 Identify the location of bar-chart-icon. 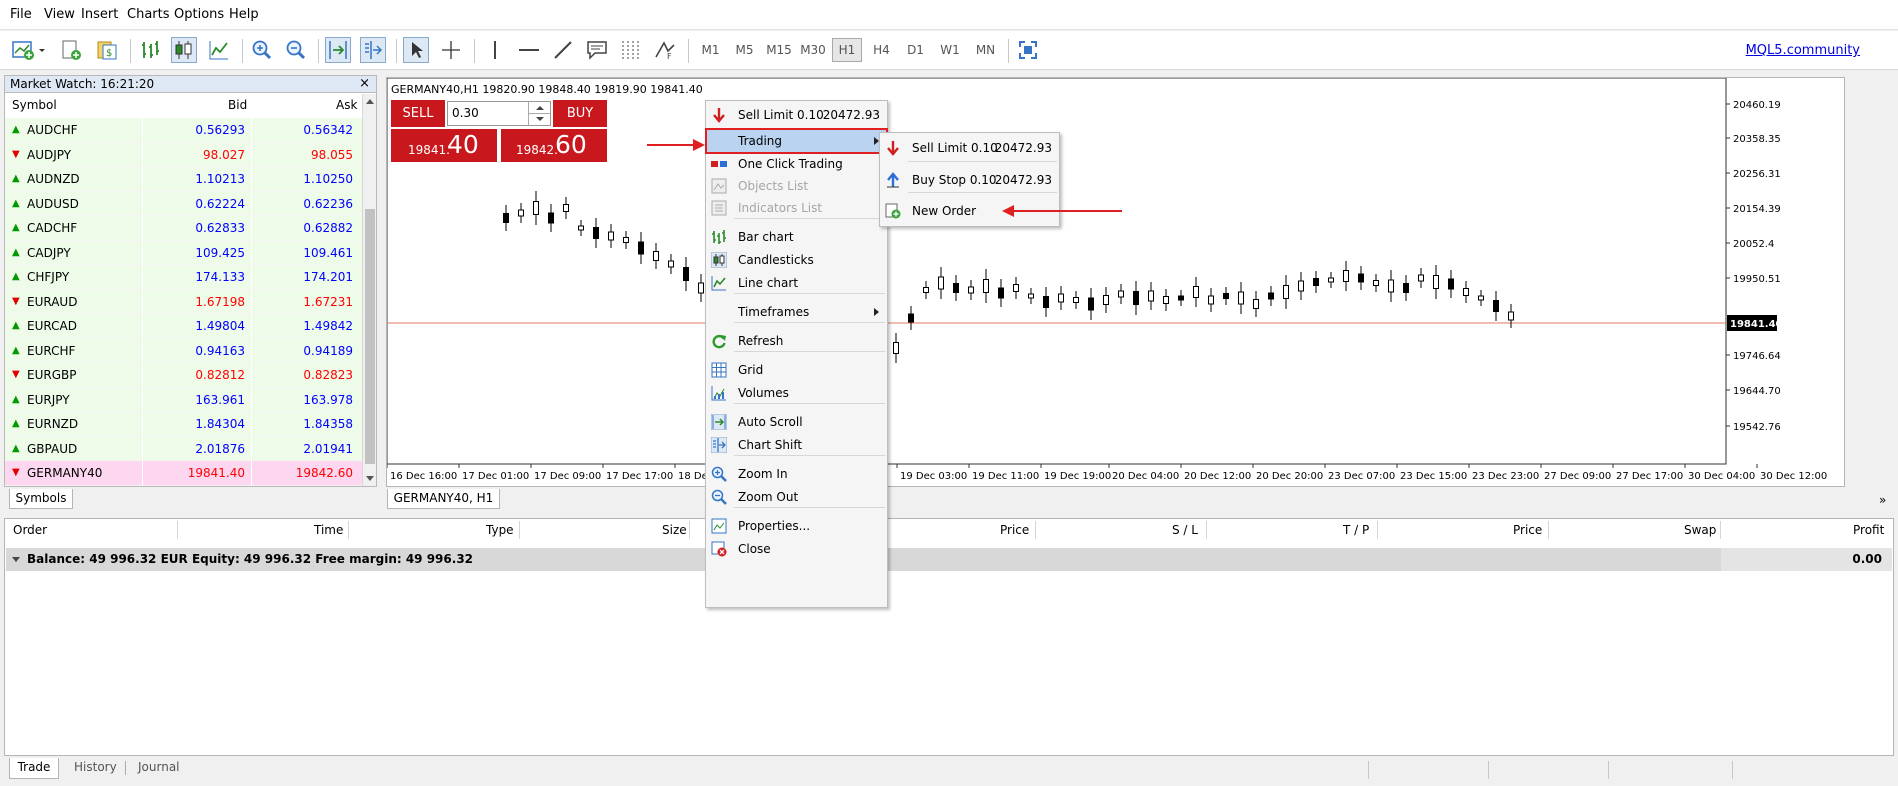
(150, 50).